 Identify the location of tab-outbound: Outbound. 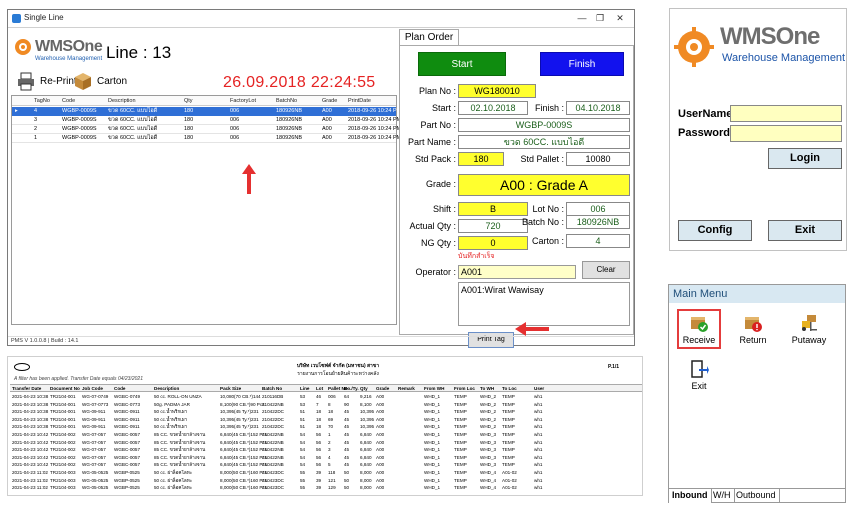
(756, 496).